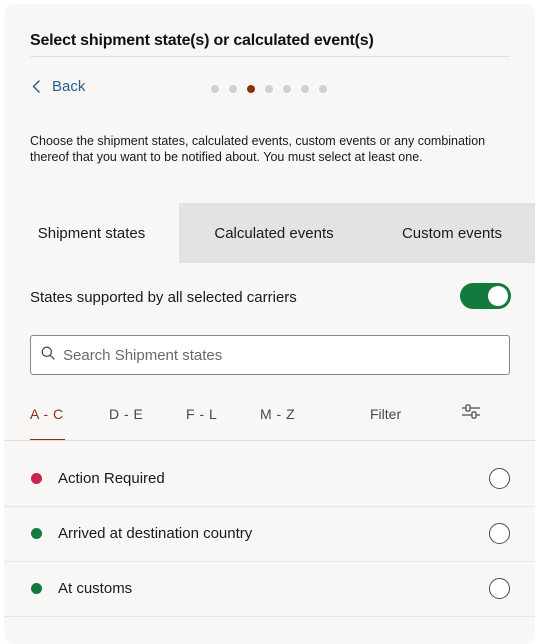 The image size is (551, 644). What do you see at coordinates (498, 296) in the screenshot?
I see `toggle-knob` at bounding box center [498, 296].